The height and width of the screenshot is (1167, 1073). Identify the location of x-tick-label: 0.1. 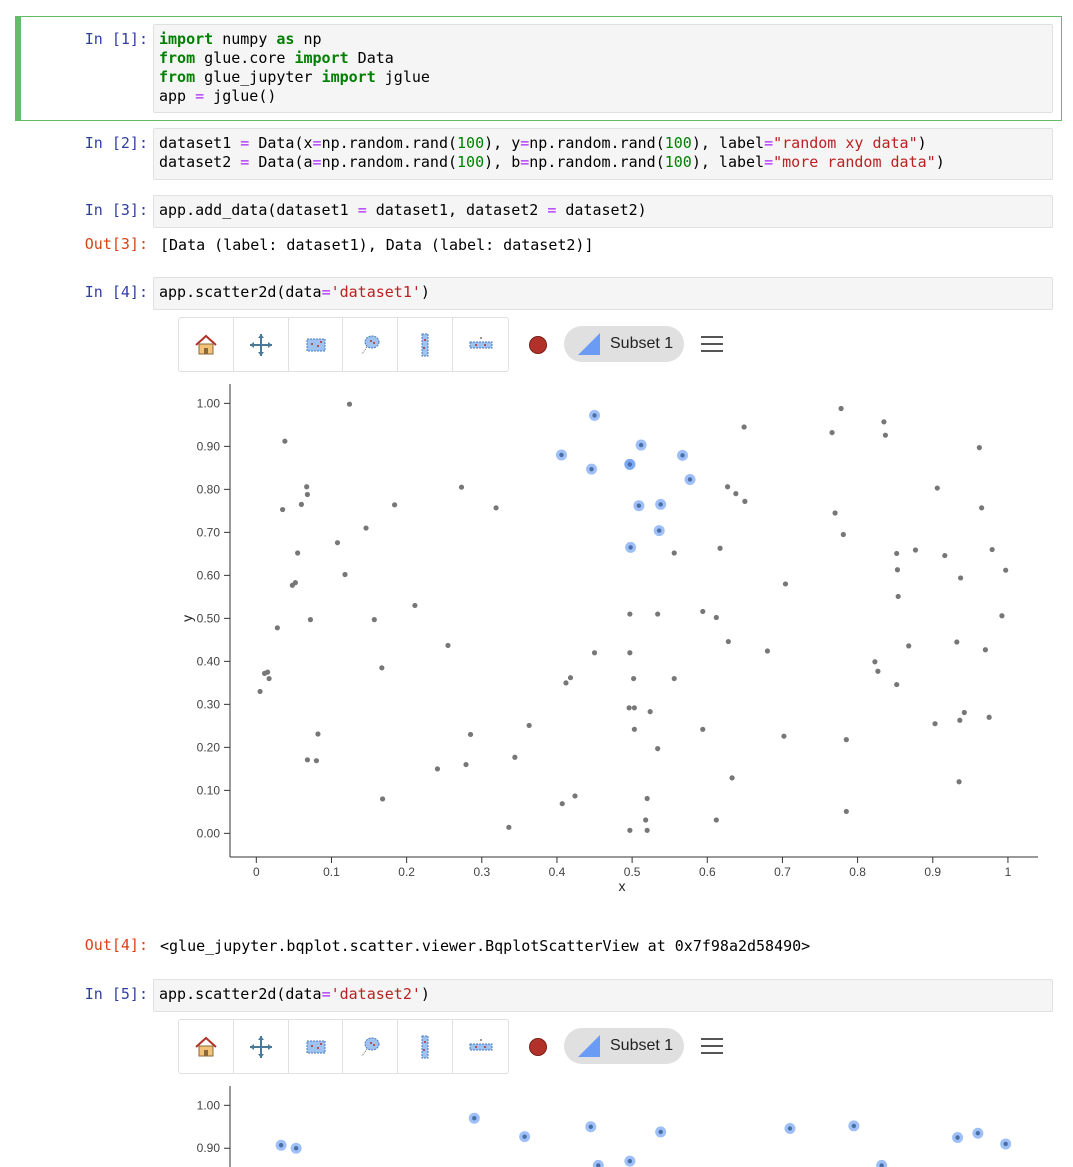
(331, 872).